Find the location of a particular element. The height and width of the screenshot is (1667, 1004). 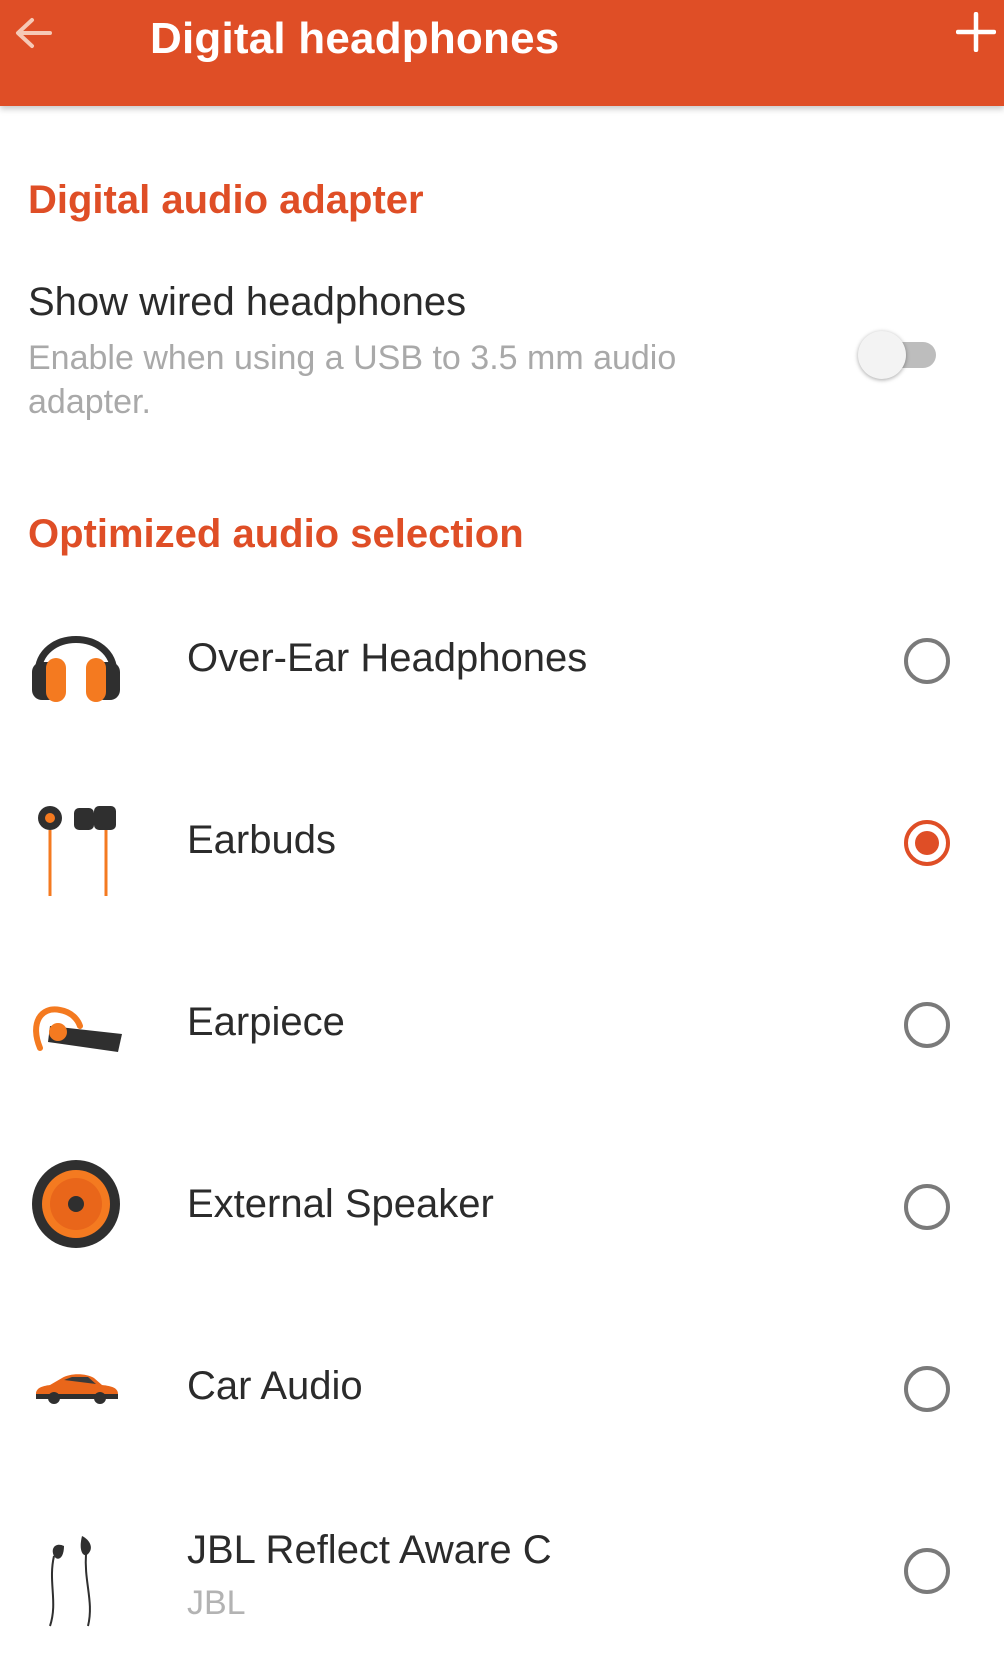

toggle-thumb is located at coordinates (882, 355).